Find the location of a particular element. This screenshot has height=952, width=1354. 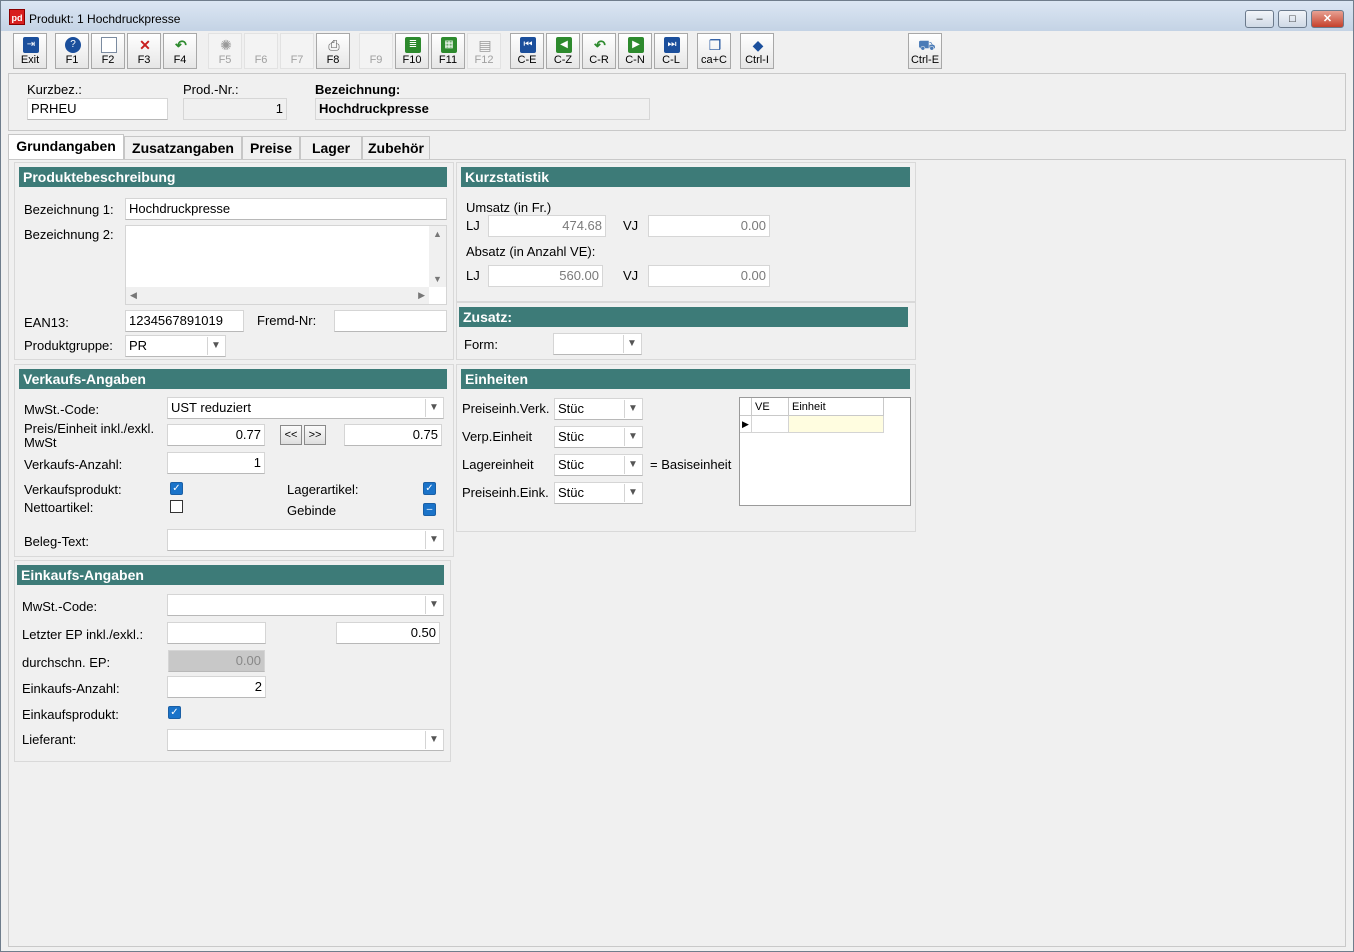

einkauf-mwst-select: ▼ is located at coordinates (305, 605).